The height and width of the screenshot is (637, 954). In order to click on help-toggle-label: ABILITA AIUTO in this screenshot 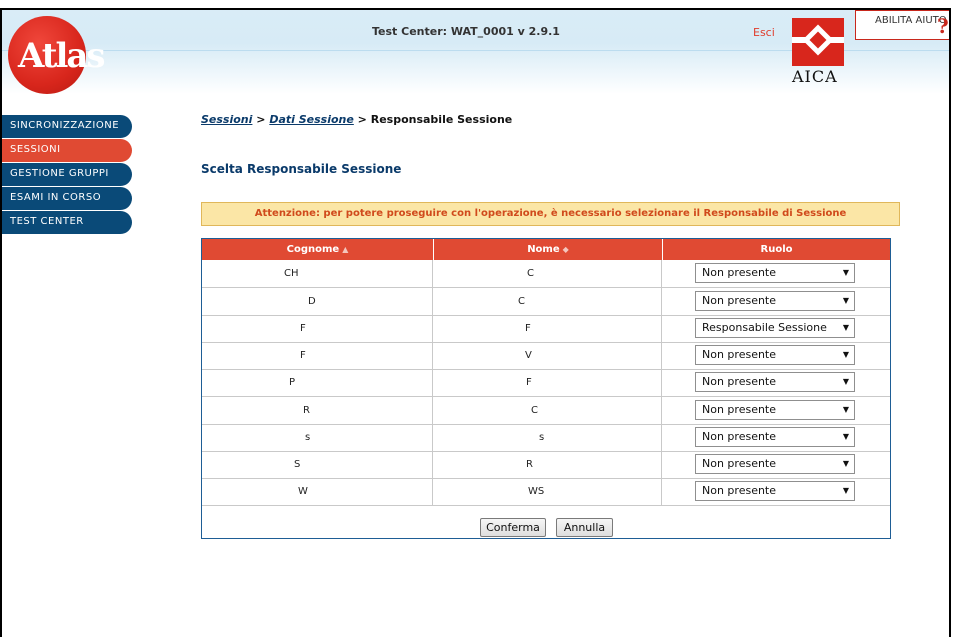, I will do `click(911, 20)`.